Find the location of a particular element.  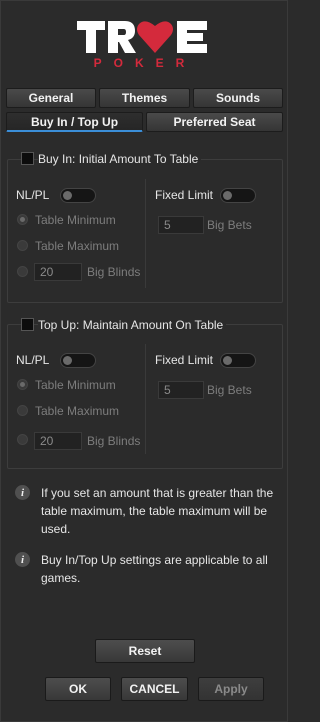

buy-in-fixed-limit-toggle is located at coordinates (238, 195).